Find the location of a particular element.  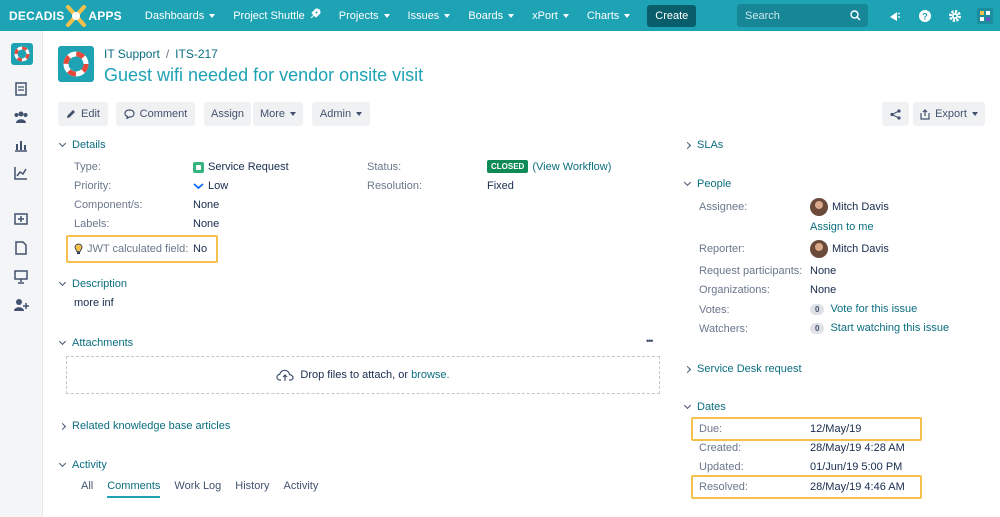

share-button is located at coordinates (895, 114).